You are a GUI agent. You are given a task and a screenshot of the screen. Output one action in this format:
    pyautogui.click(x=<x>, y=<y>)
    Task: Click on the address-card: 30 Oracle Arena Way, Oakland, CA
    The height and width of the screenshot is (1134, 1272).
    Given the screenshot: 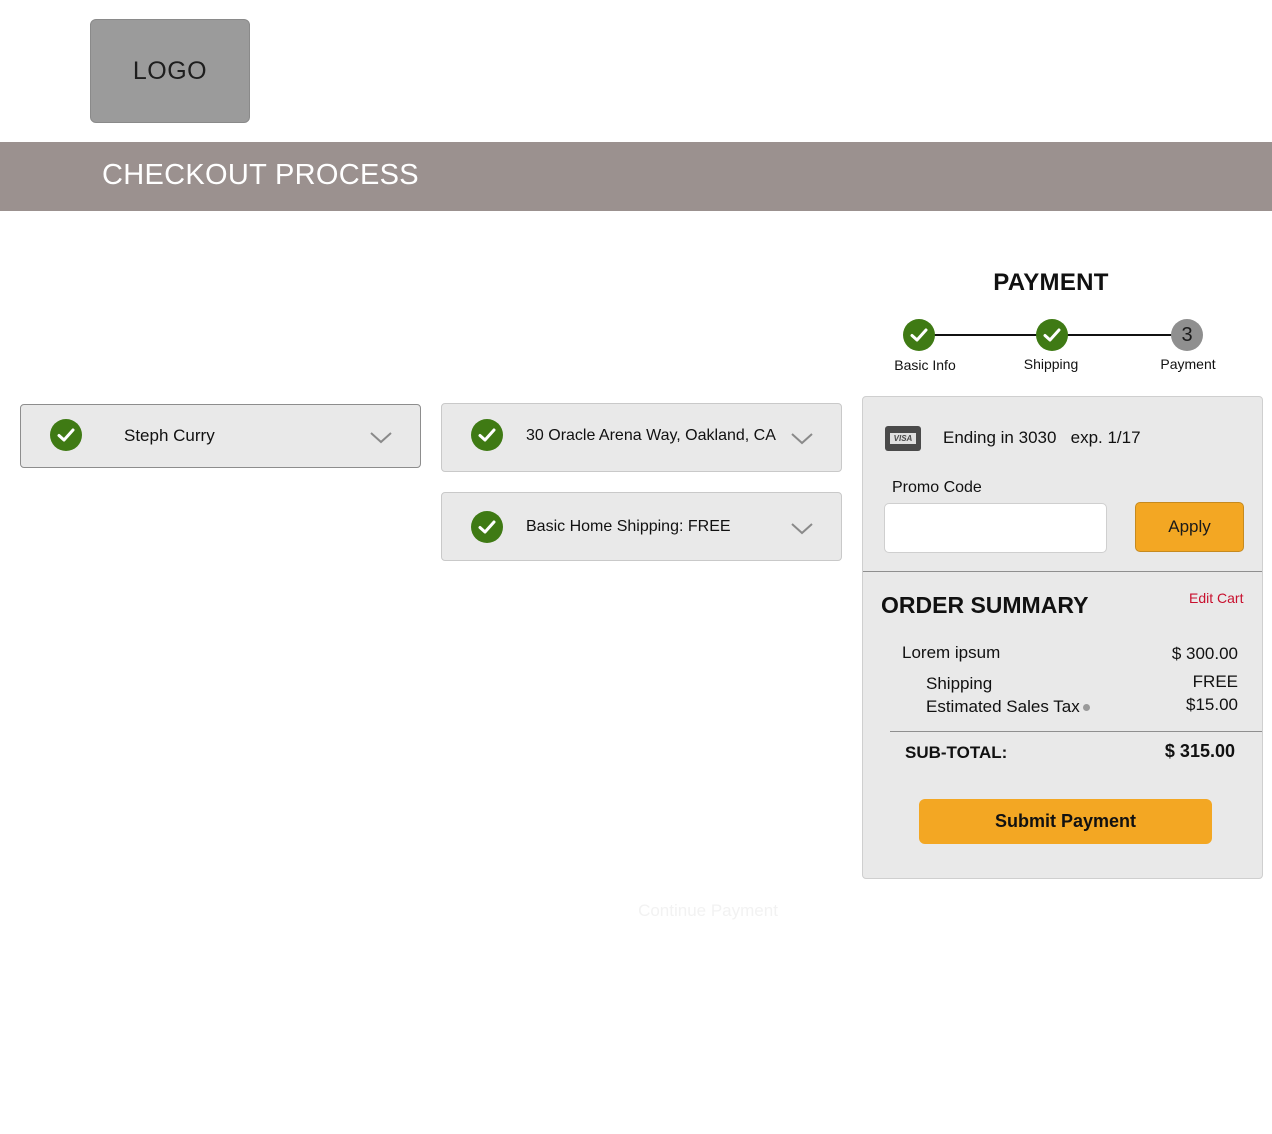 What is the action you would take?
    pyautogui.click(x=641, y=437)
    